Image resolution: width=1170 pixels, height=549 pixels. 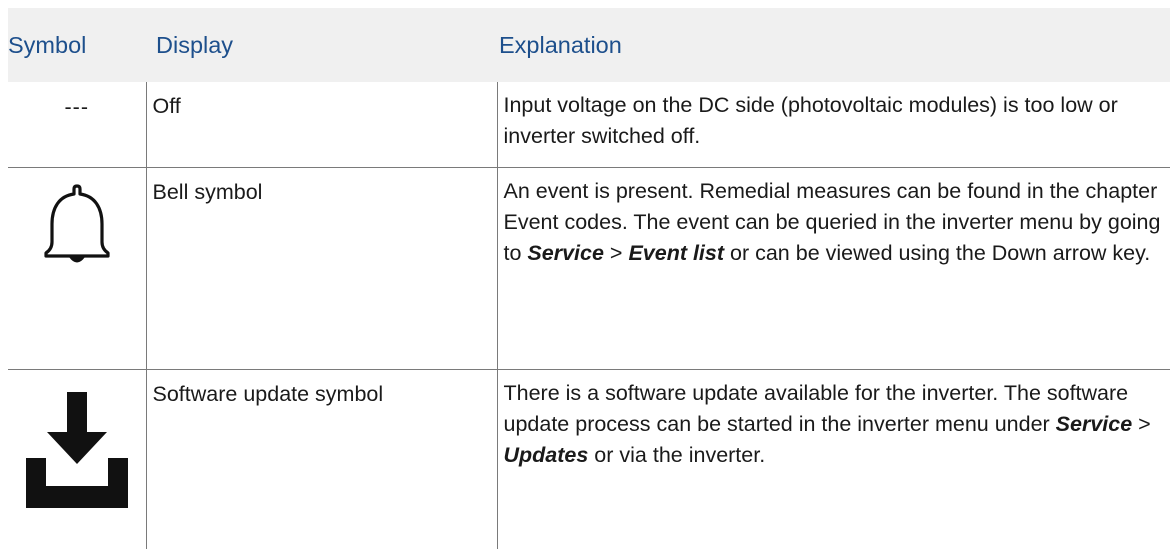 I want to click on download-icon, so click(x=77, y=445).